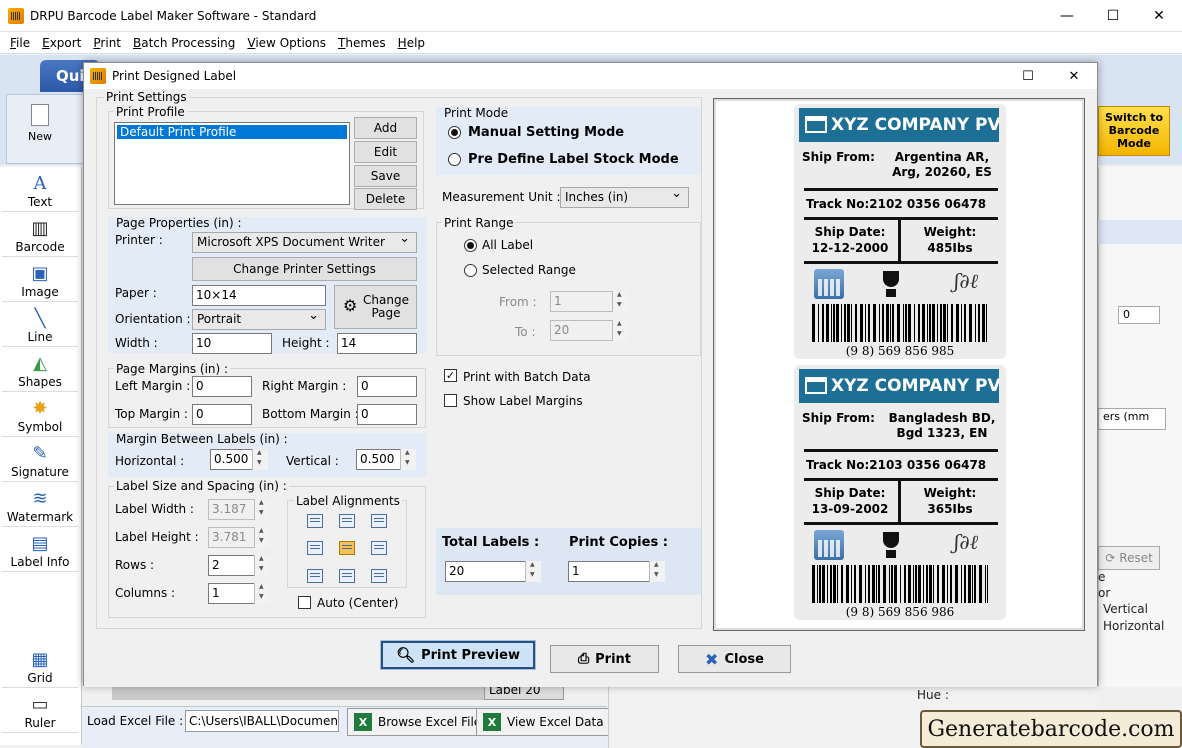 The height and width of the screenshot is (748, 1182). I want to click on close-button: ✖ Close, so click(734, 659).